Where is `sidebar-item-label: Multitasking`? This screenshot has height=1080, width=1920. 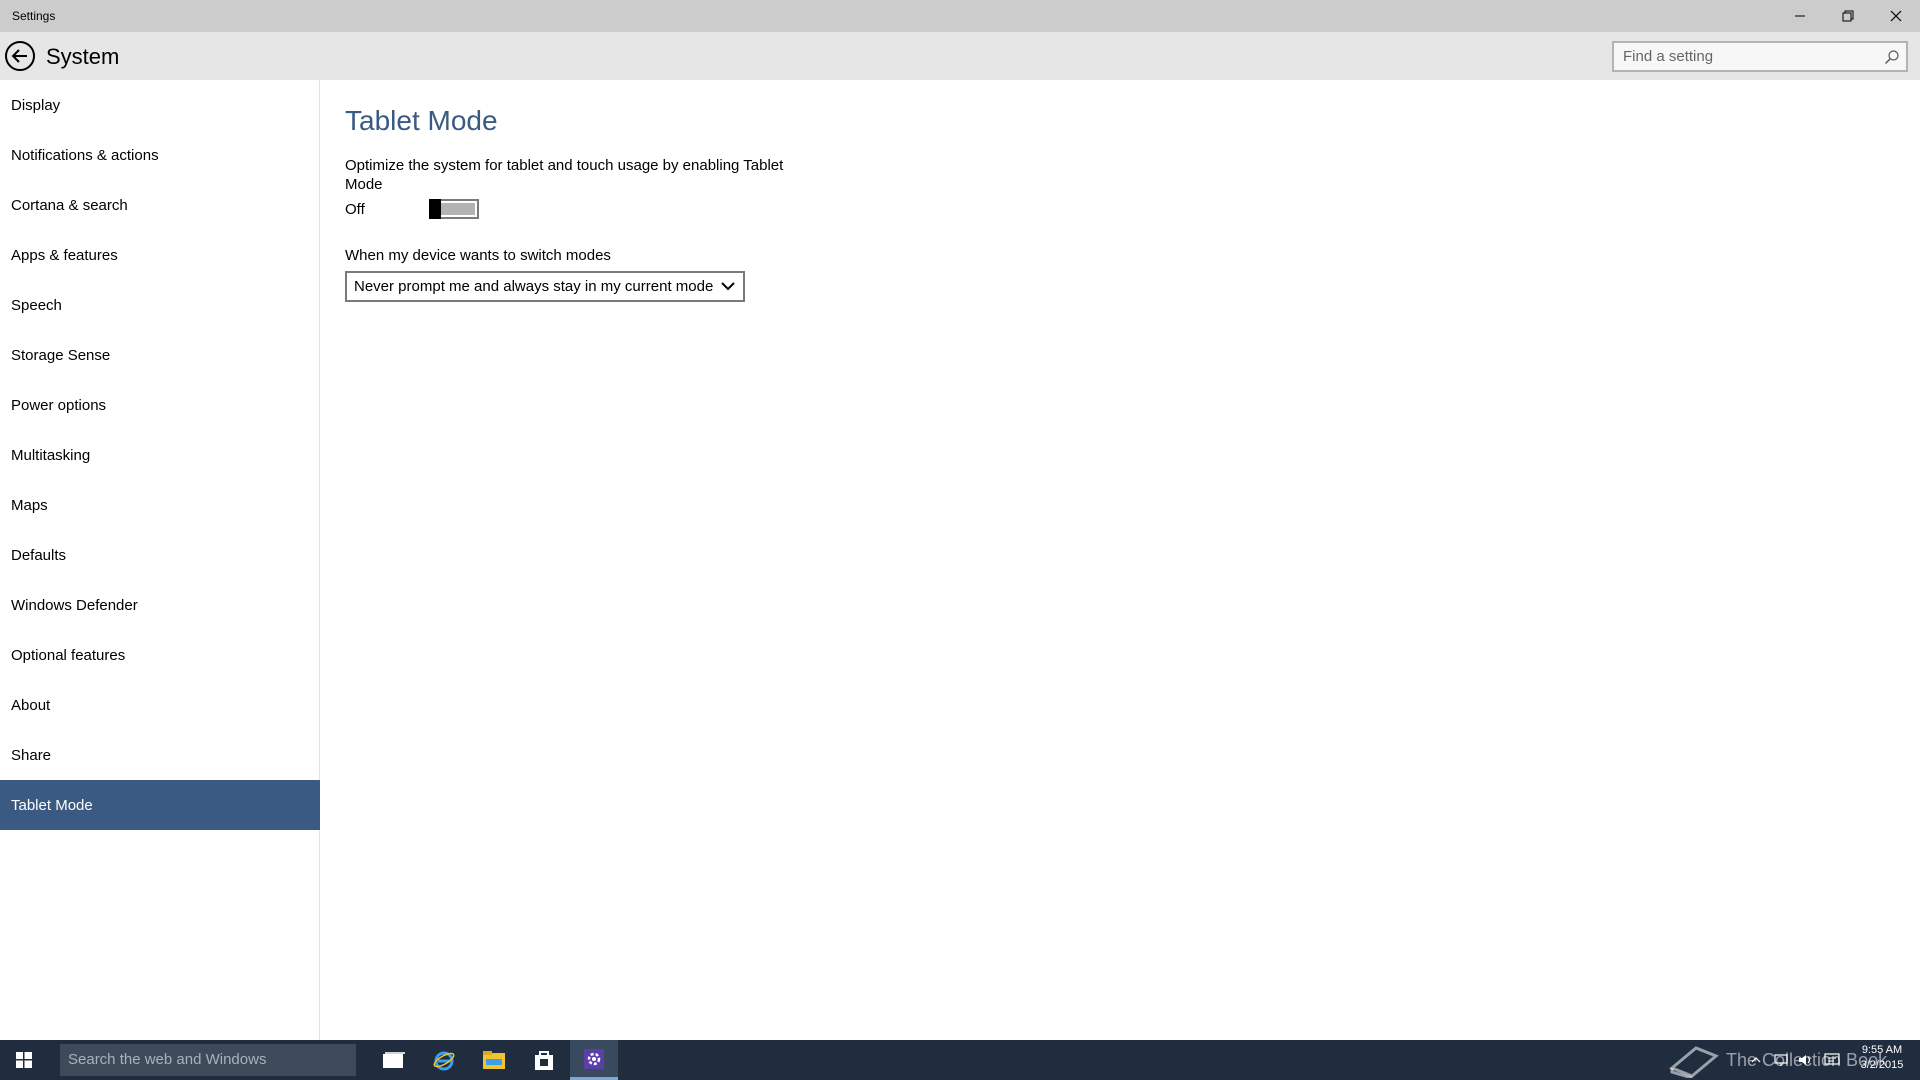 sidebar-item-label: Multitasking is located at coordinates (51, 455).